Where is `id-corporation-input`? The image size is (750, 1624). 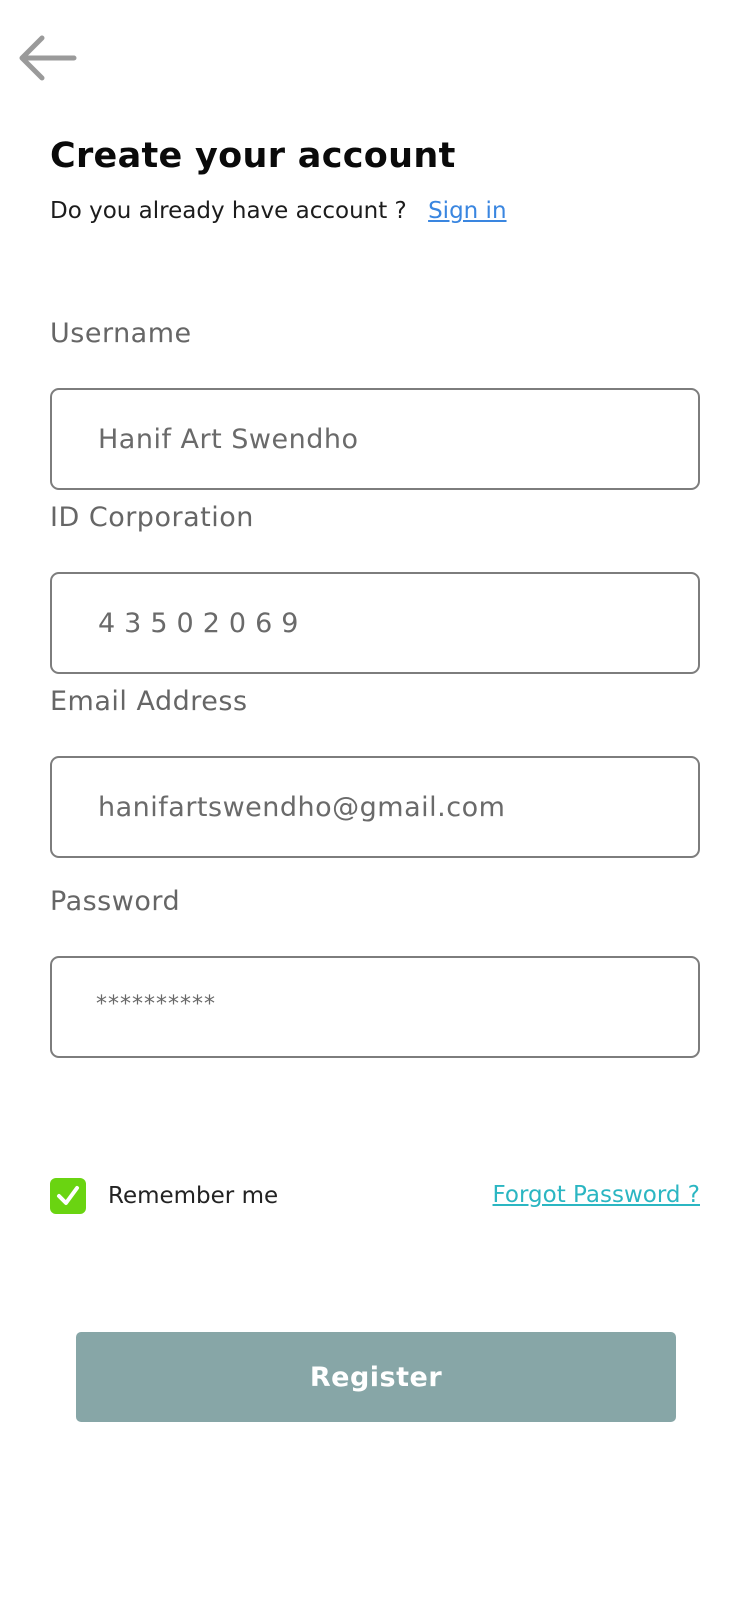 id-corporation-input is located at coordinates (375, 623).